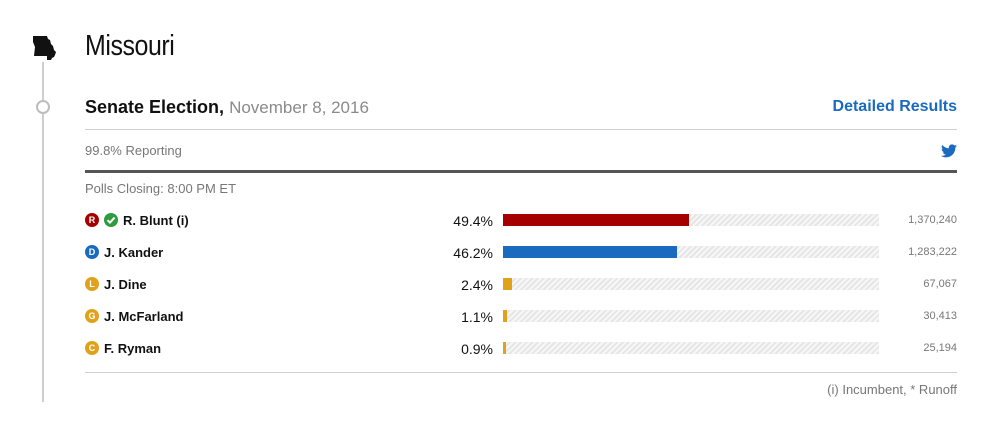 The height and width of the screenshot is (436, 1000). I want to click on party-badge: L, so click(92, 284).